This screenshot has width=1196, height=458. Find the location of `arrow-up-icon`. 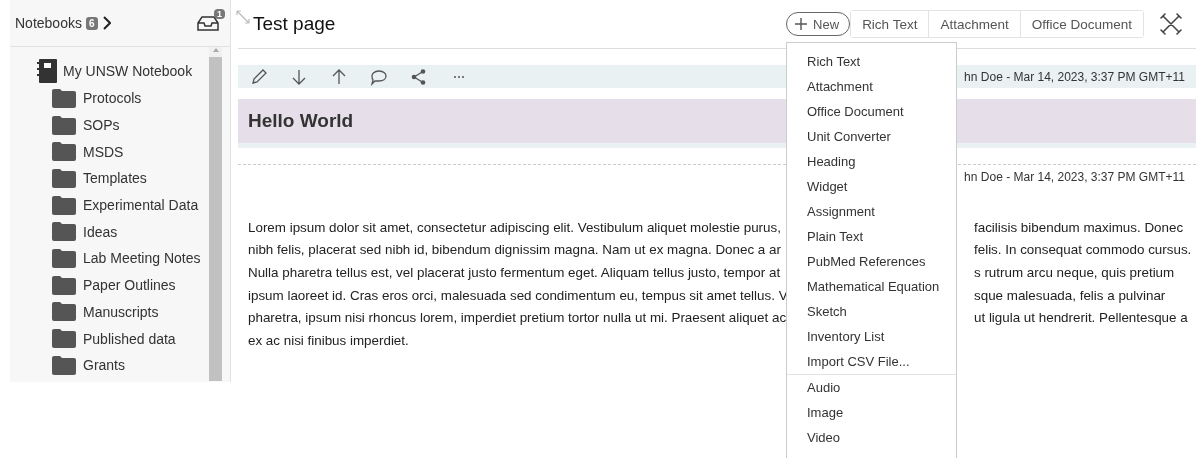

arrow-up-icon is located at coordinates (339, 76).